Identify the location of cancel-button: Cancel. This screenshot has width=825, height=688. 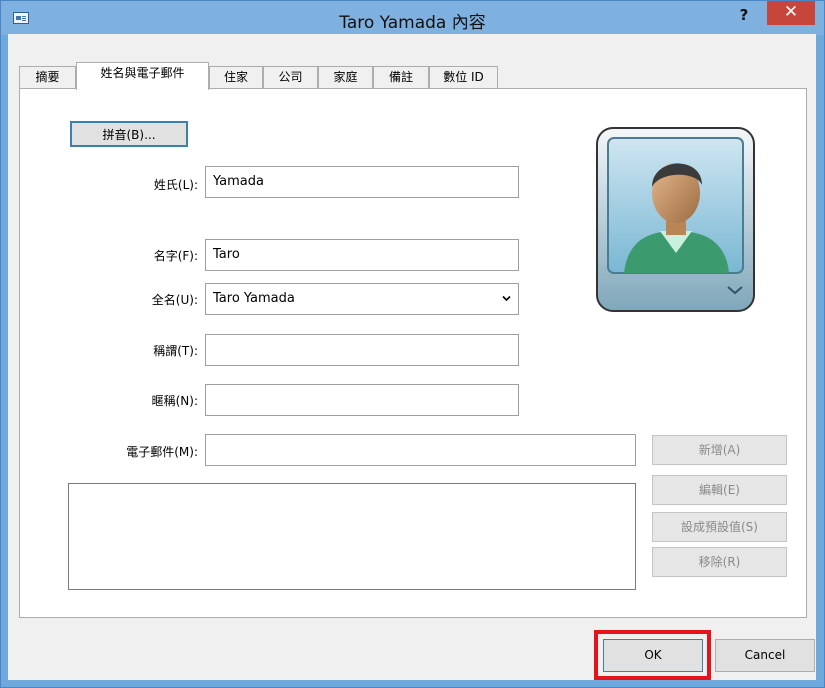
(765, 655).